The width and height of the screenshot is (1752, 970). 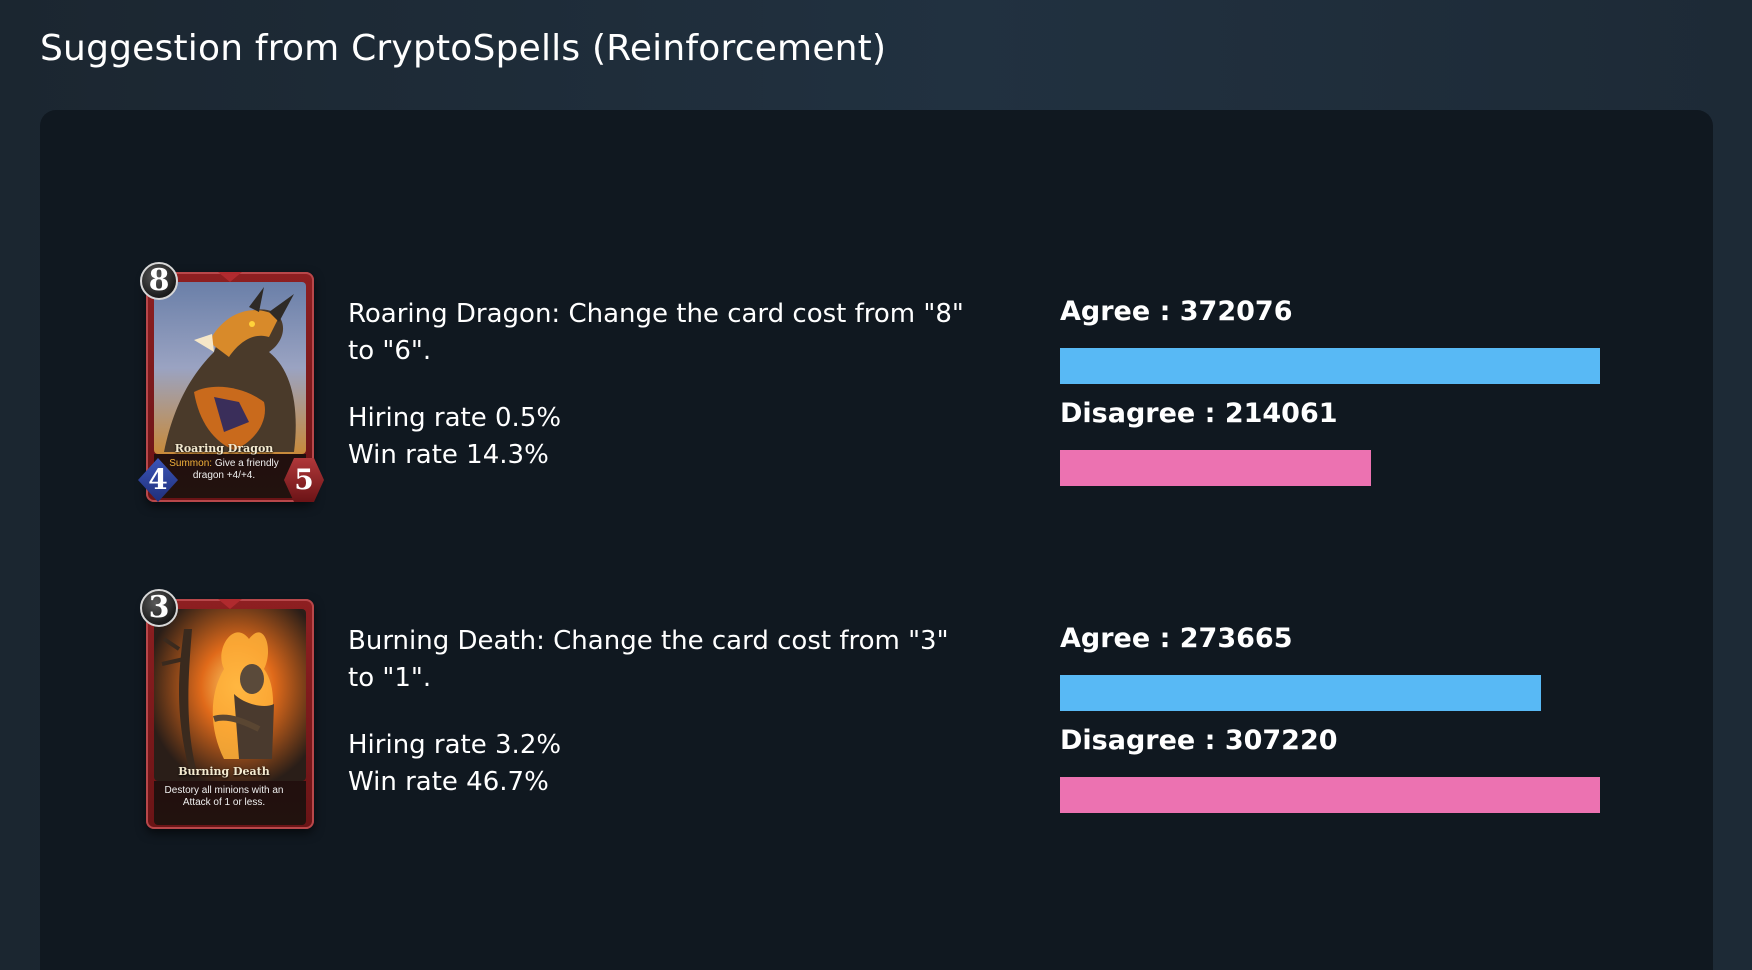 What do you see at coordinates (230, 368) in the screenshot?
I see `dragon-illustration` at bounding box center [230, 368].